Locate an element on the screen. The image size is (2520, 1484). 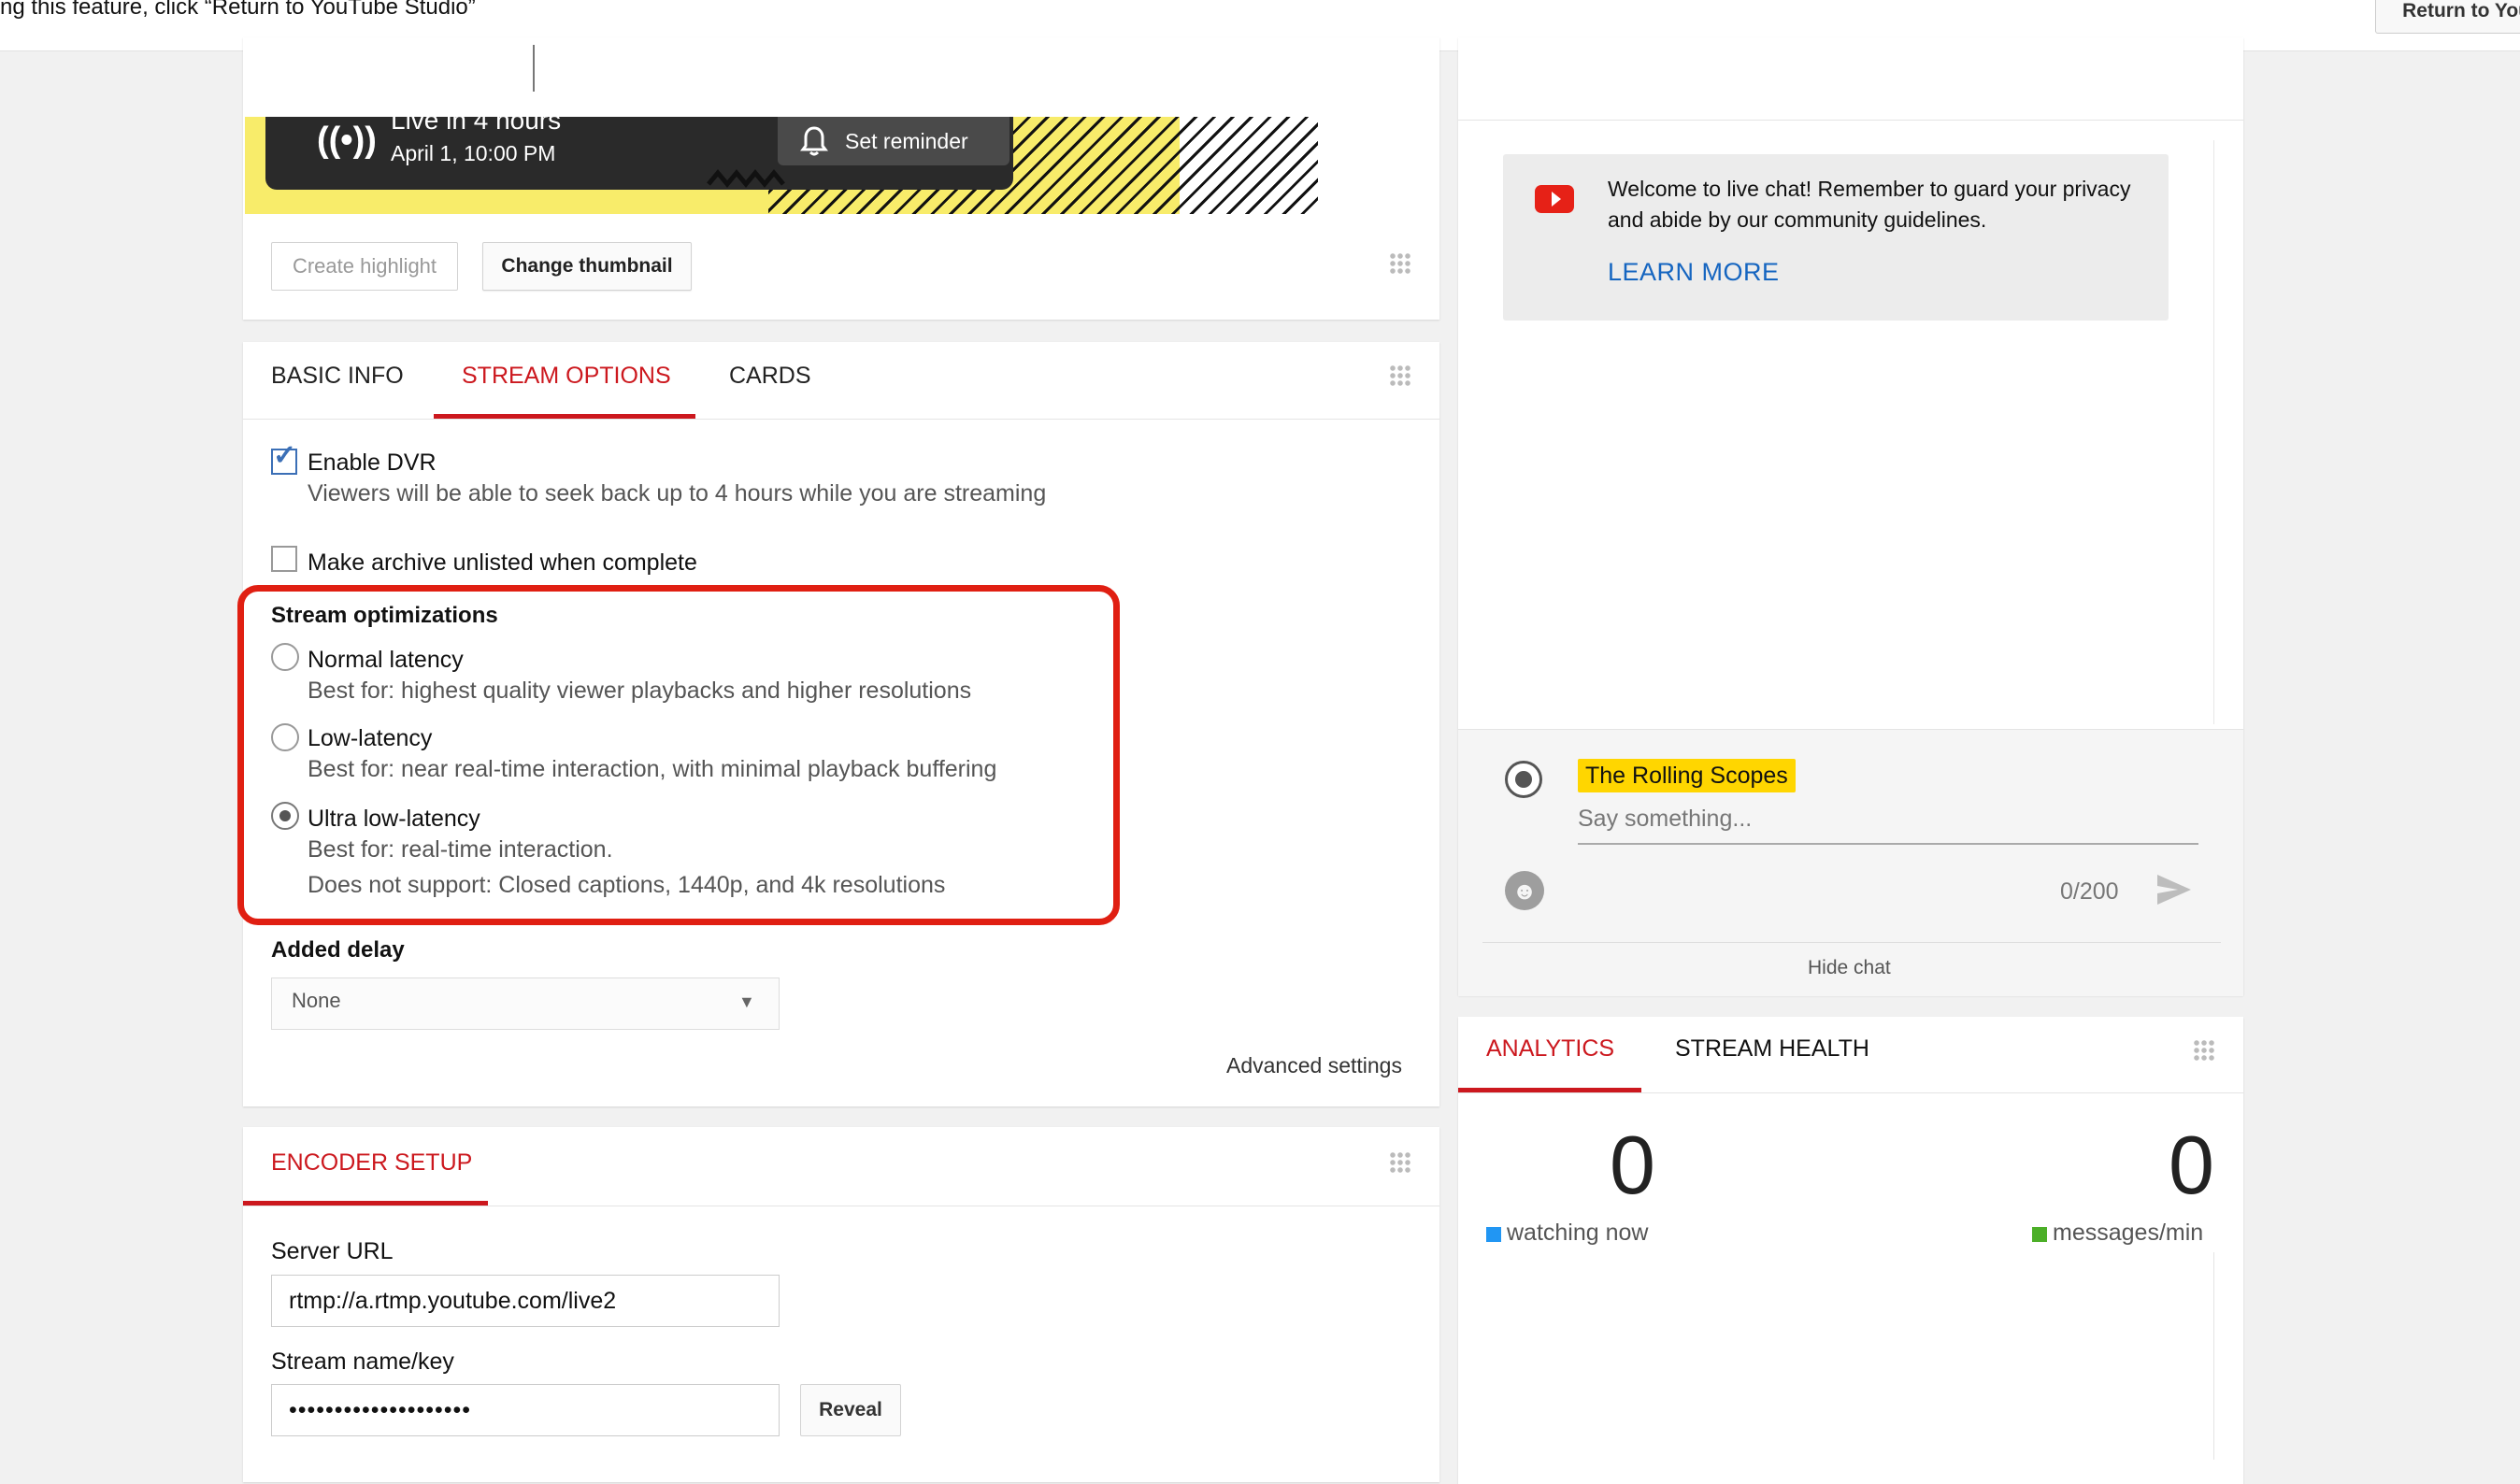
create-highlight-button: Create highlight is located at coordinates (364, 266).